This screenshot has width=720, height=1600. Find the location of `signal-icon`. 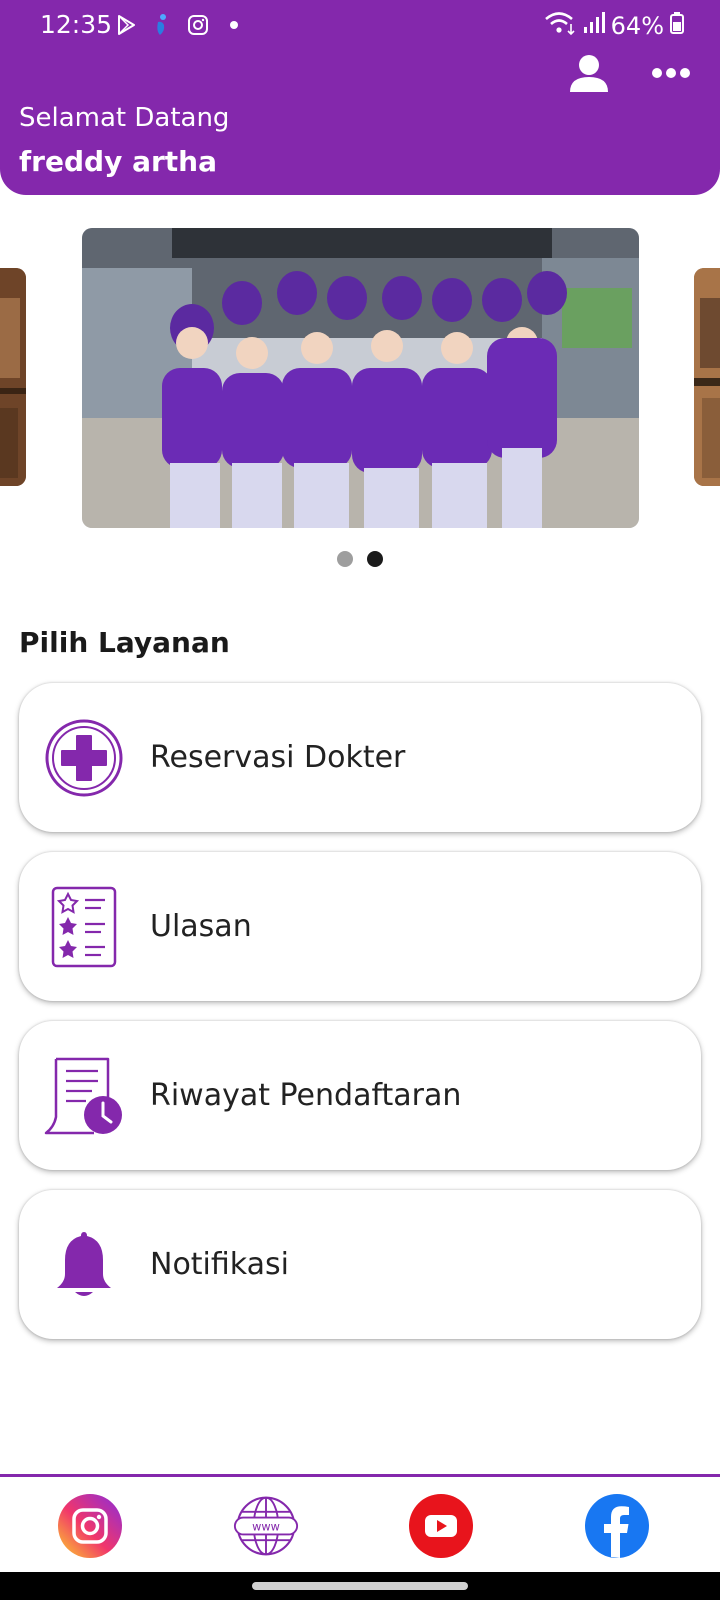

signal-icon is located at coordinates (594, 26).